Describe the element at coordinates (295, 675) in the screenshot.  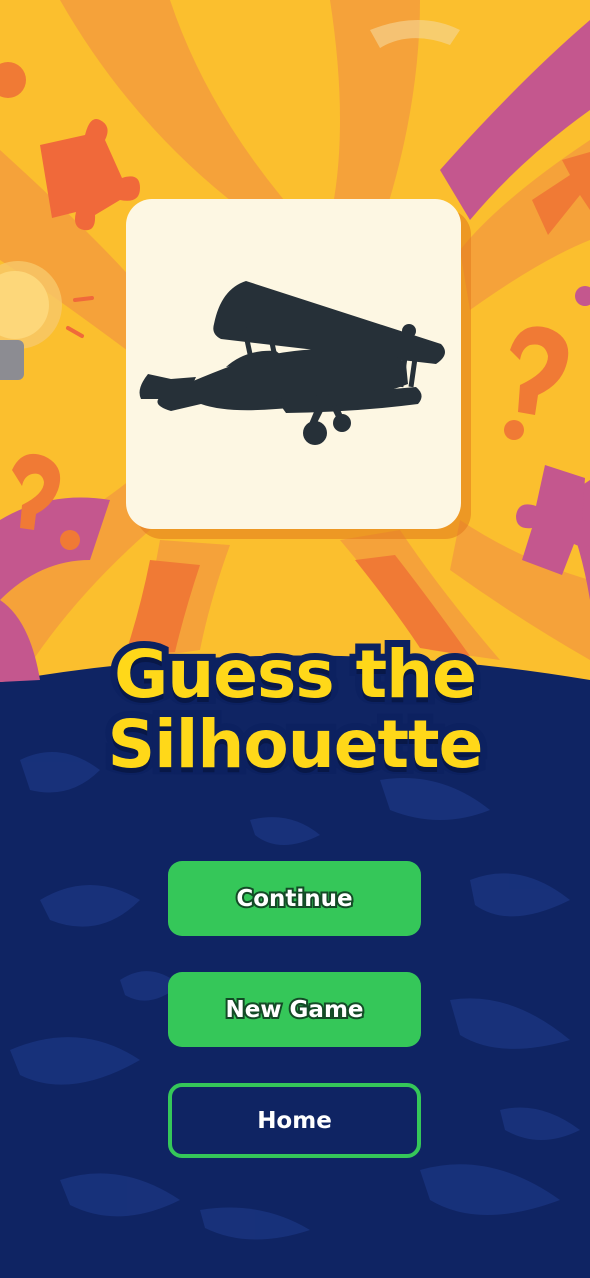
I see `game-title-line-1: Guess the` at that location.